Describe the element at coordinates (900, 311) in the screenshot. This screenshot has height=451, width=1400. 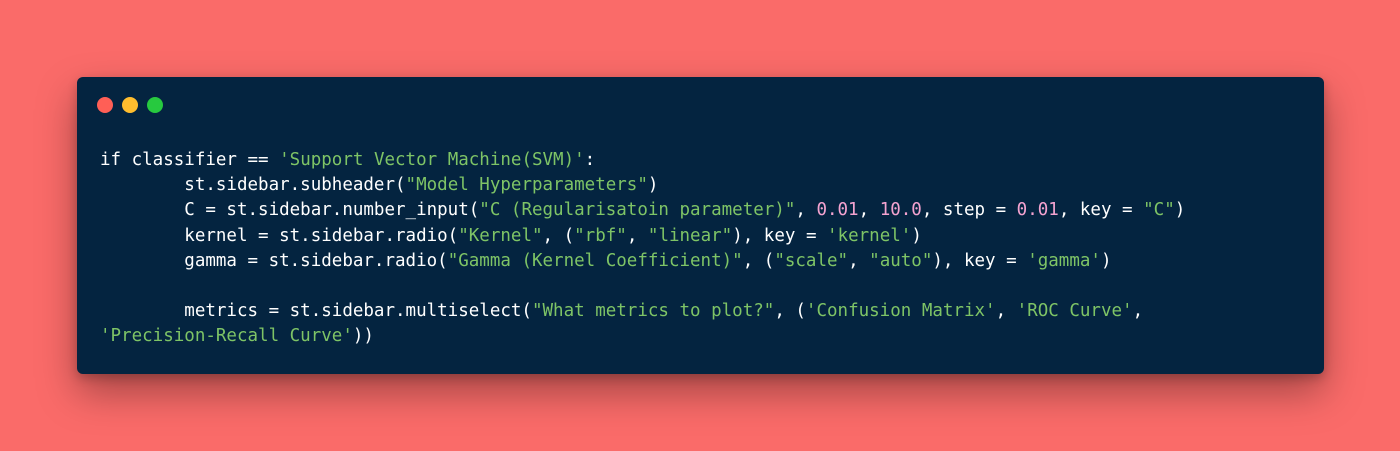
I see `string-token: 'Confusion Matrix'` at that location.